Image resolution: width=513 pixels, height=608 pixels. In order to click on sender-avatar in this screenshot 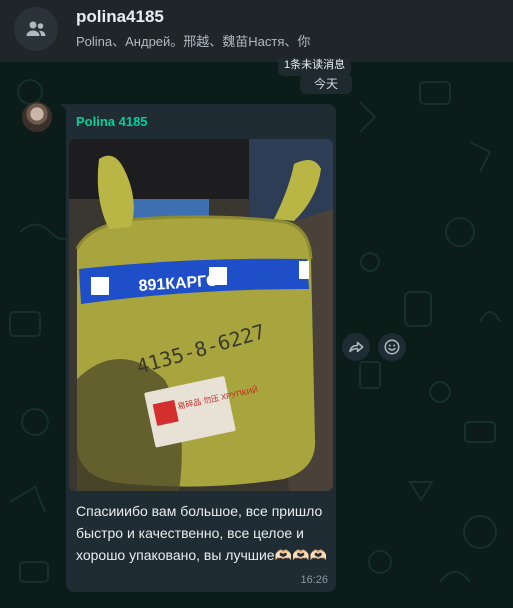, I will do `click(37, 117)`.